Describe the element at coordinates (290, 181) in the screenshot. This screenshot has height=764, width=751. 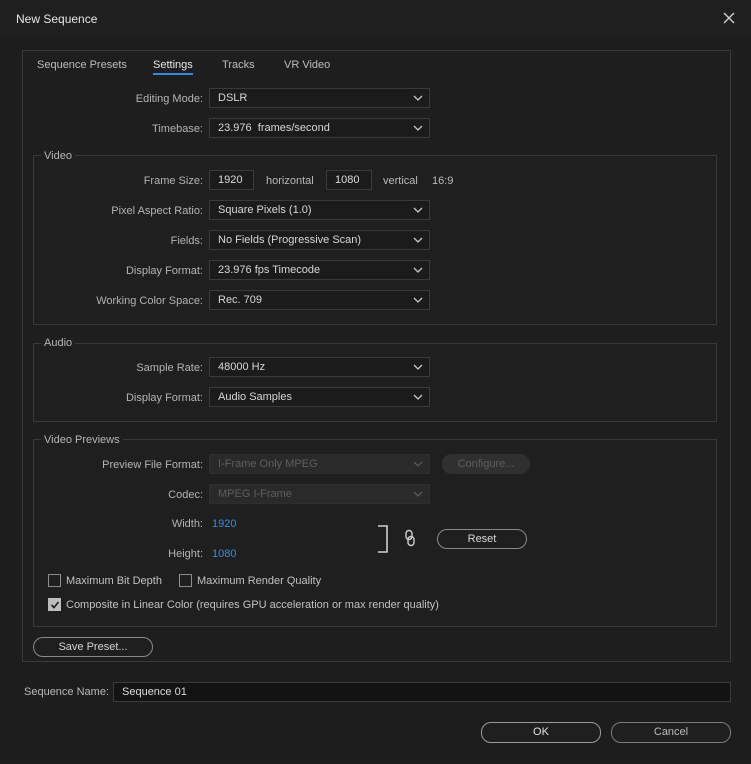
I see `frame-width-unit: horizontal` at that location.